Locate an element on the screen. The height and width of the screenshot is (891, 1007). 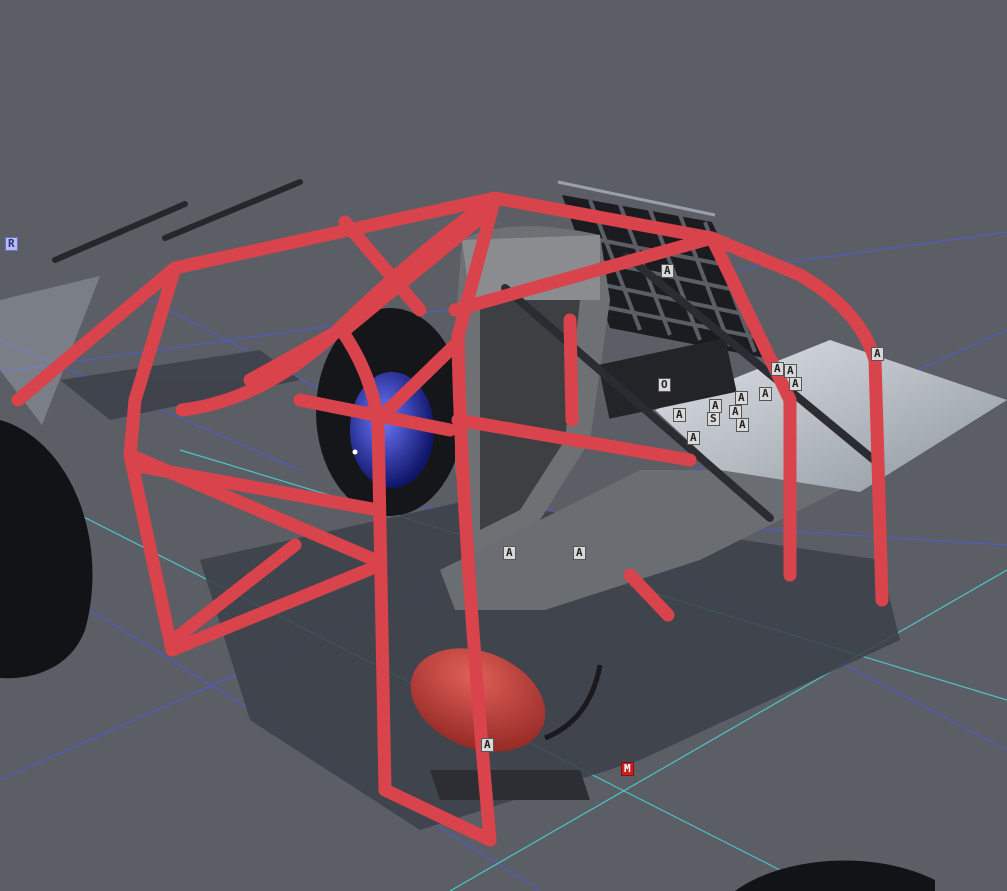
marker-m: M is located at coordinates (627, 769).